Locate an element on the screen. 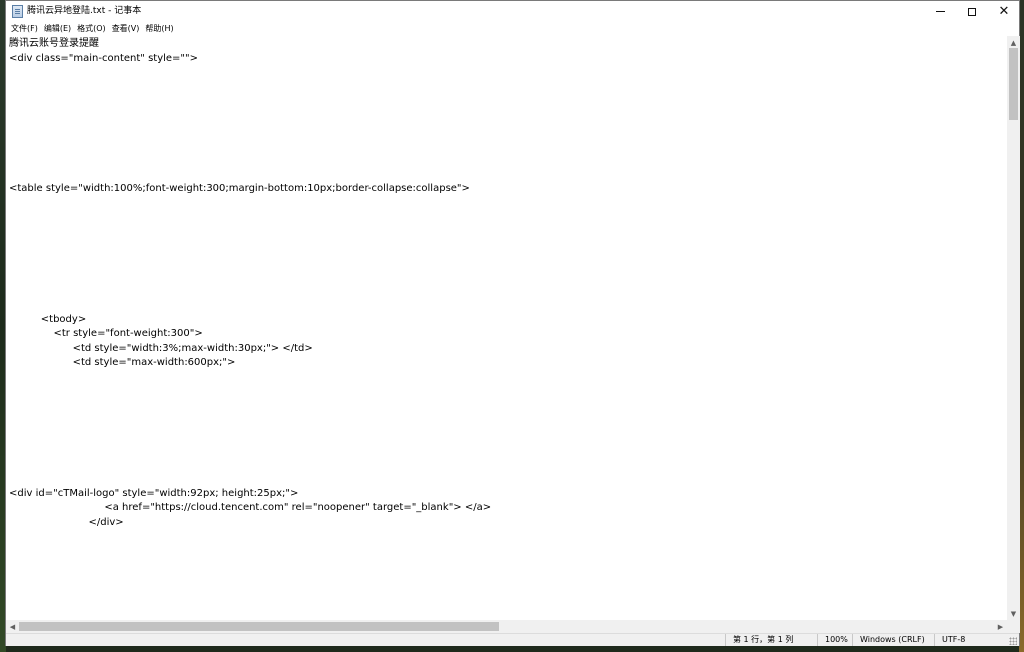  scrollbar-corner is located at coordinates (1013, 626).